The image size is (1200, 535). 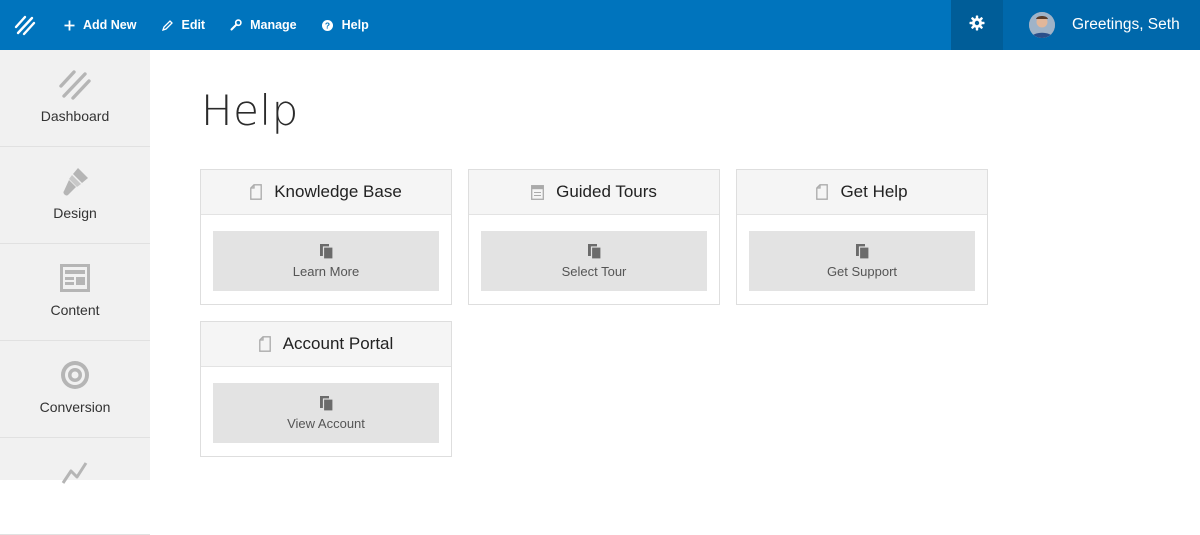 I want to click on card-header: Knowledge Base, so click(x=326, y=192).